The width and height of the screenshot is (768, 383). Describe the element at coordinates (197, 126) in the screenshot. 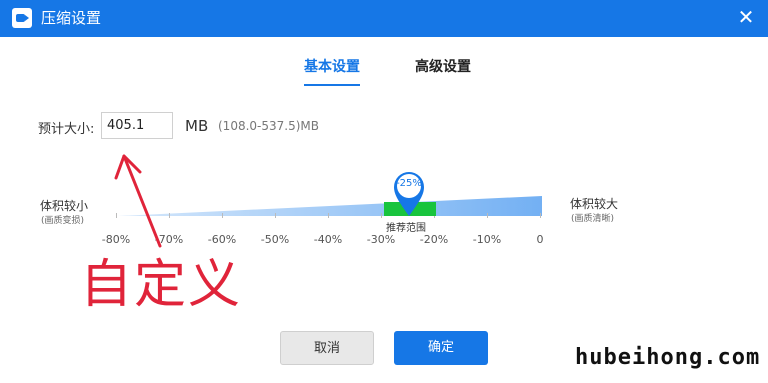

I see `size-unit: MB` at that location.